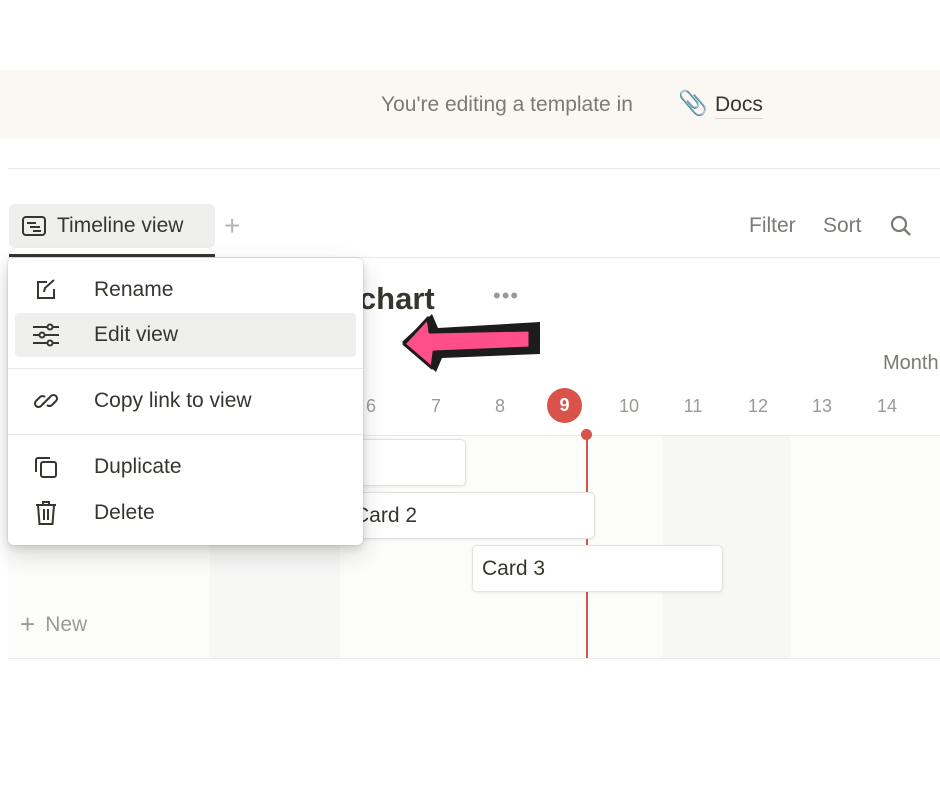 The image size is (940, 788). I want to click on today-marker: 9, so click(564, 405).